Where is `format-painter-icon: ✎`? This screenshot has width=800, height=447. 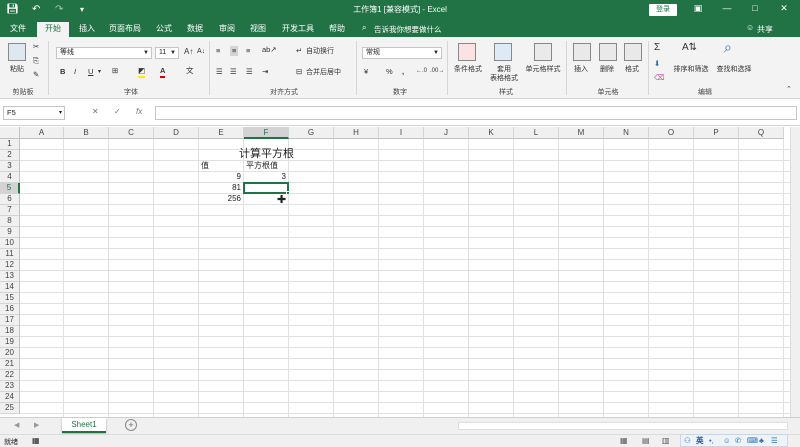 format-painter-icon: ✎ is located at coordinates (36, 75).